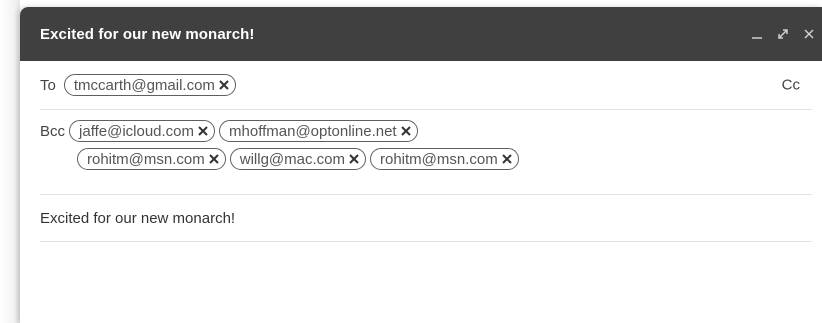  What do you see at coordinates (10, 161) in the screenshot?
I see `background-page-edge` at bounding box center [10, 161].